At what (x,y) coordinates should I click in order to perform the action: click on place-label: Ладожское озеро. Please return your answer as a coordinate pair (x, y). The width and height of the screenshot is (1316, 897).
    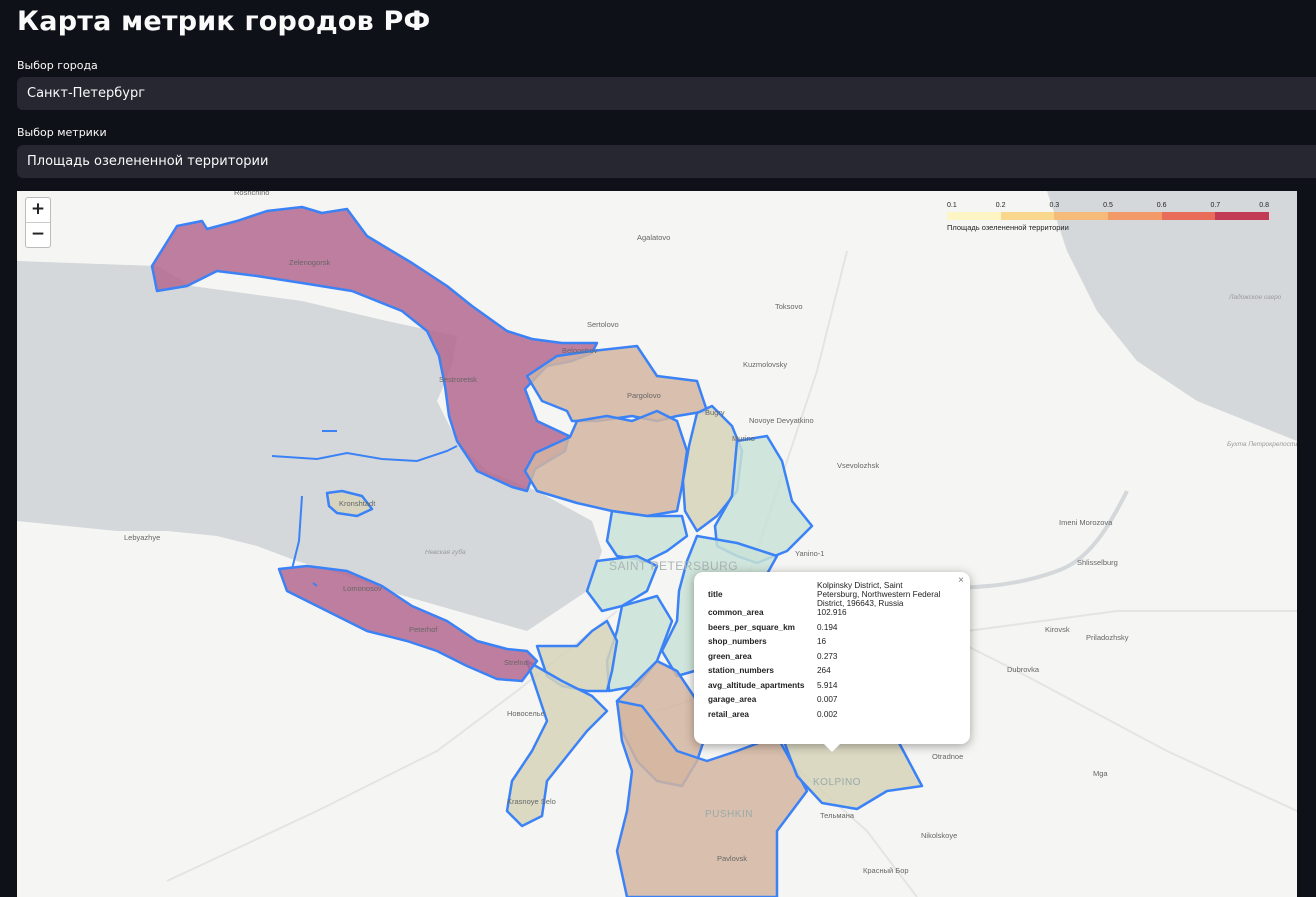
    Looking at the image, I should click on (1255, 297).